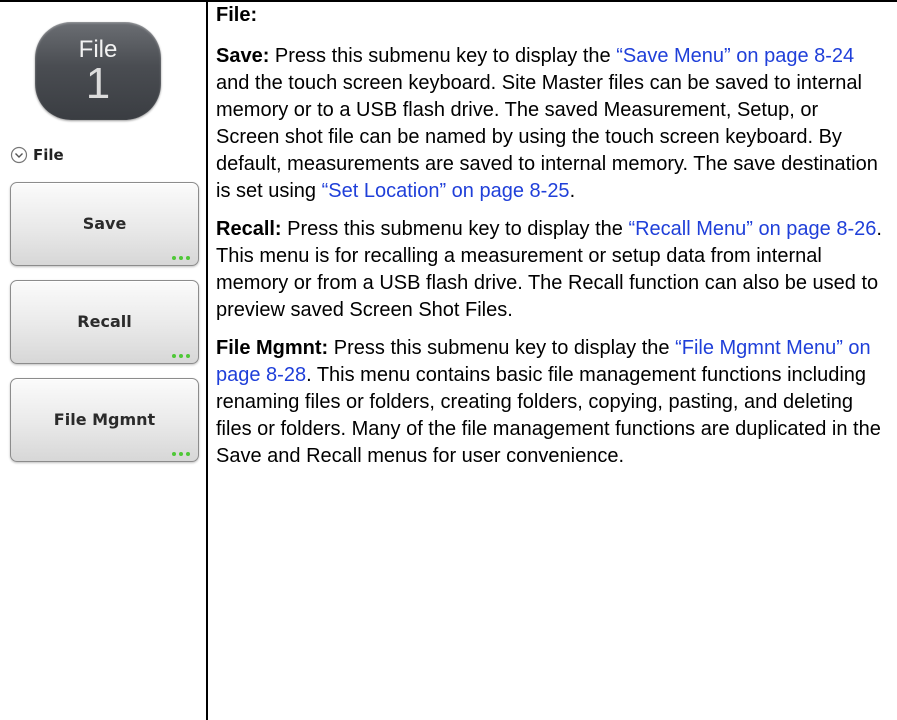 This screenshot has height=720, width=897. Describe the element at coordinates (98, 83) in the screenshot. I see `hard-key-number: 1` at that location.